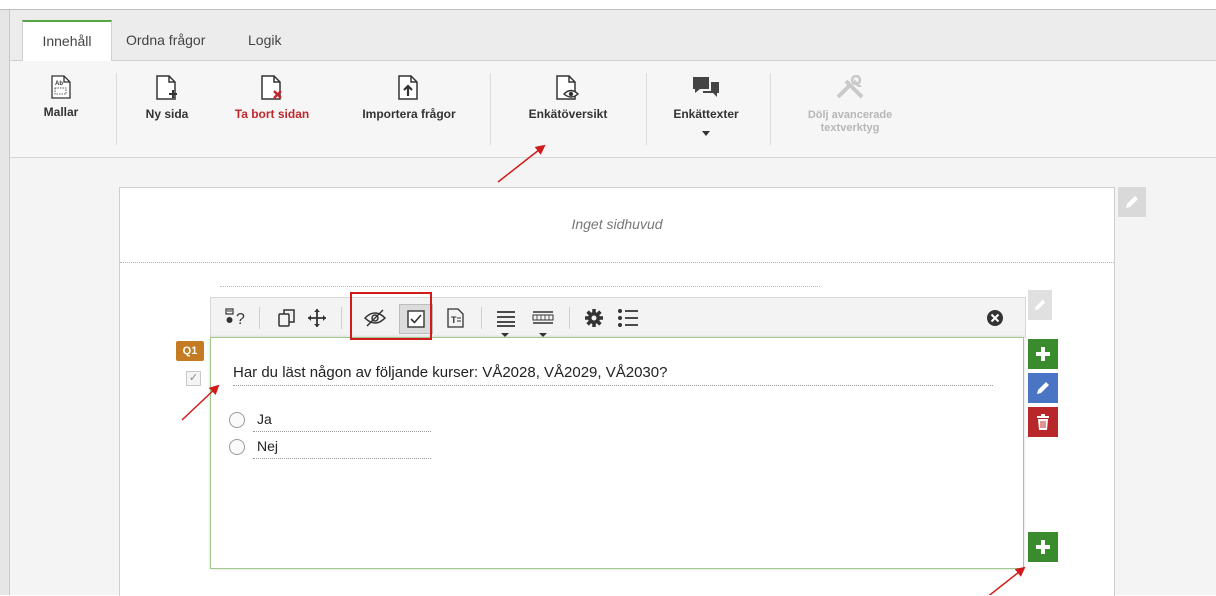  I want to click on delete-page-icon, so click(271, 87).